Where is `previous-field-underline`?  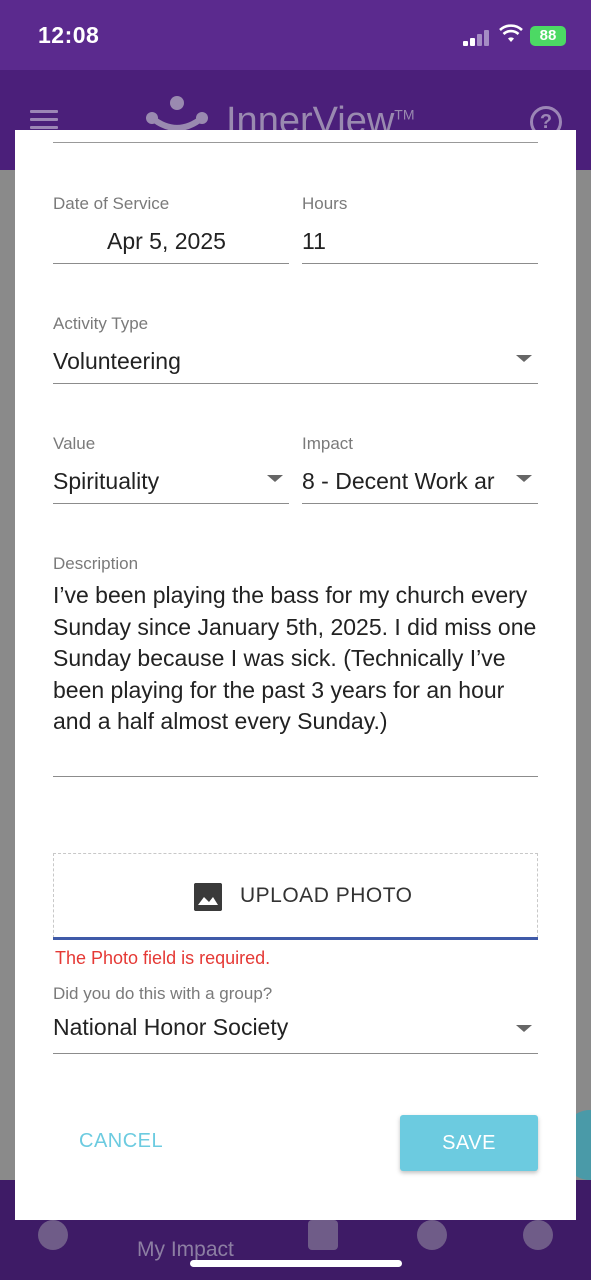
previous-field-underline is located at coordinates (295, 142).